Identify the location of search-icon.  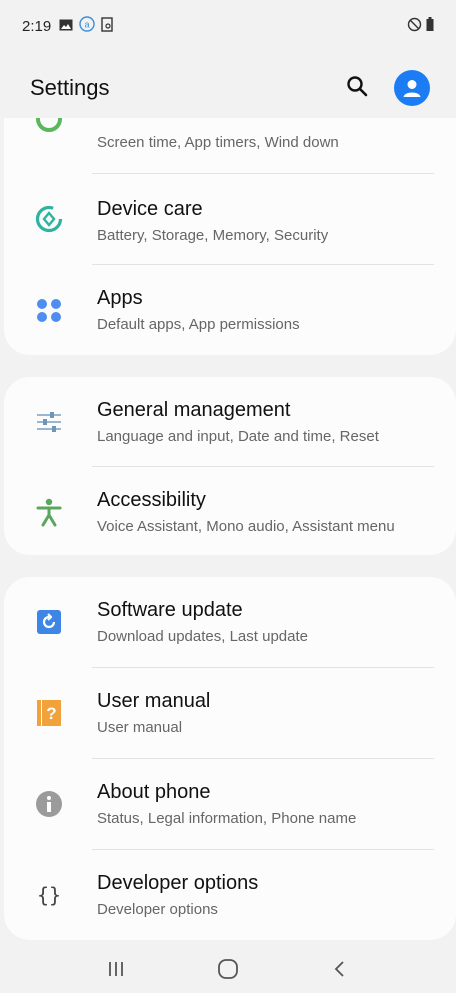
(357, 88).